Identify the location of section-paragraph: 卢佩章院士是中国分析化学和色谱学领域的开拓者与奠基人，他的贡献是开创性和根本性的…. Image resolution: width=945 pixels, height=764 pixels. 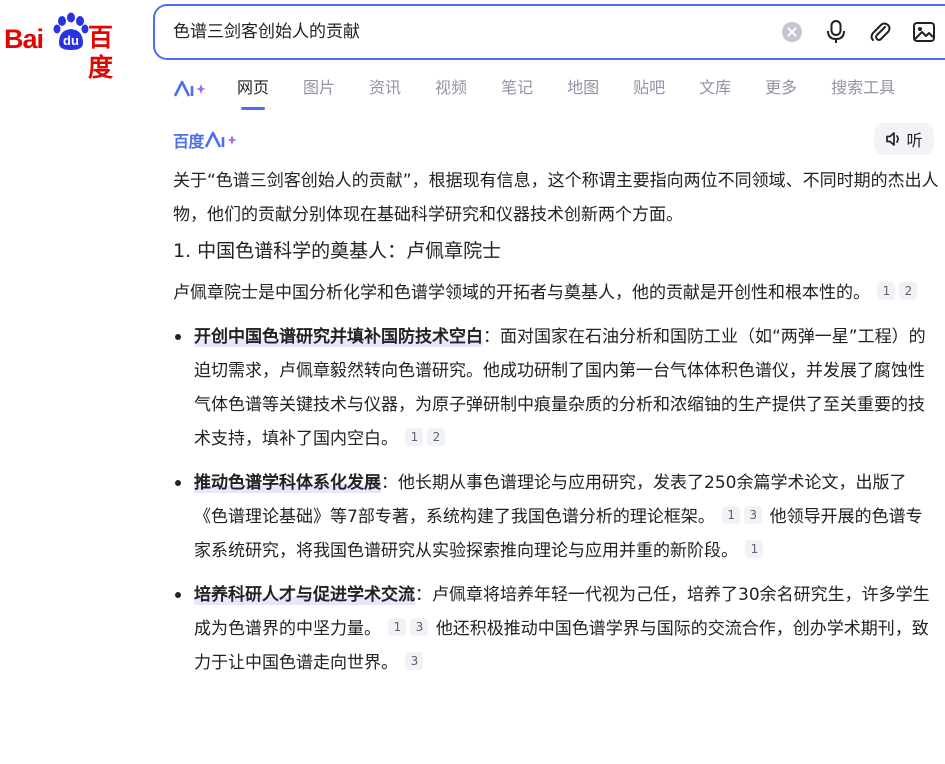
(556, 293).